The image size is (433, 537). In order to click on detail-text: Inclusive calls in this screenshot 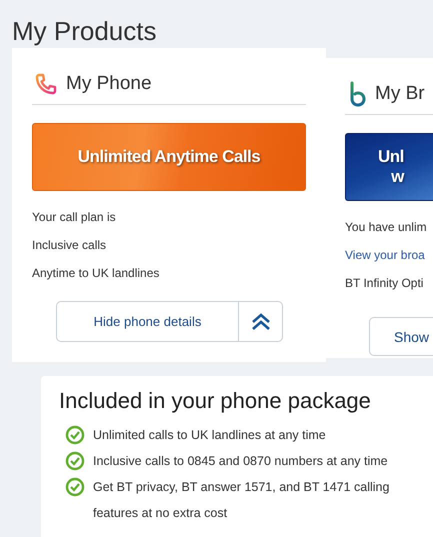, I will do `click(70, 245)`.